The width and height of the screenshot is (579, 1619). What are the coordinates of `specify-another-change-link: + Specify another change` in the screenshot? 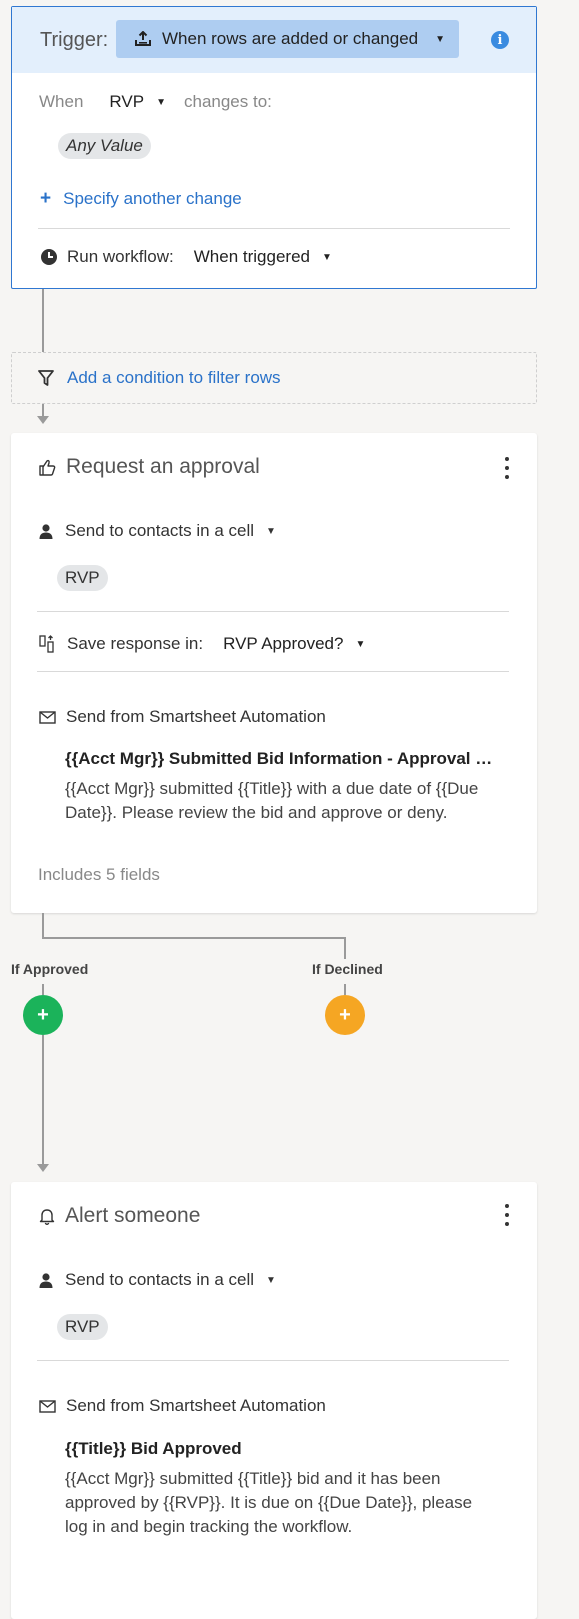 It's located at (141, 199).